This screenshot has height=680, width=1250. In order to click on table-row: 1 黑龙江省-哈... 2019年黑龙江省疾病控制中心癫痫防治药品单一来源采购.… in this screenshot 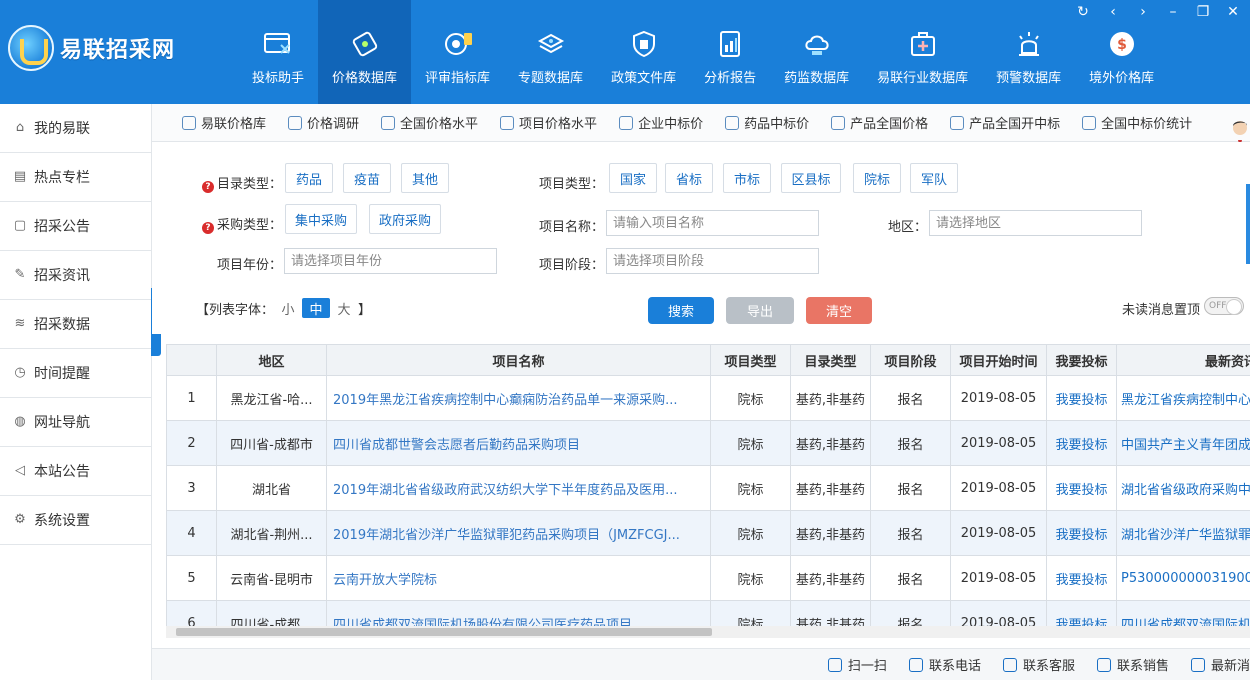, I will do `click(708, 398)`.